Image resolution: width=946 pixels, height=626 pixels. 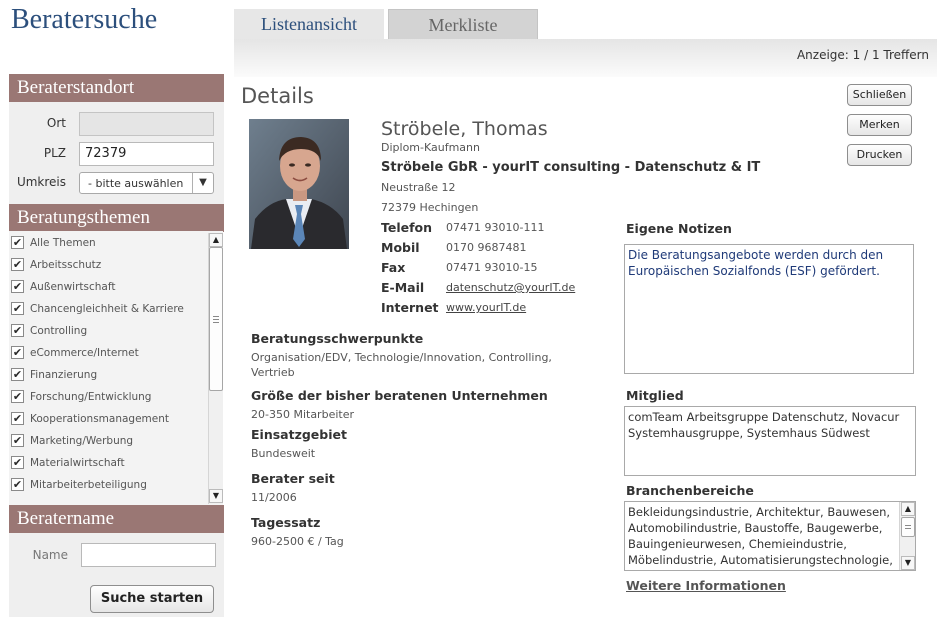 I want to click on topic-label: Alle Themen, so click(x=63, y=243).